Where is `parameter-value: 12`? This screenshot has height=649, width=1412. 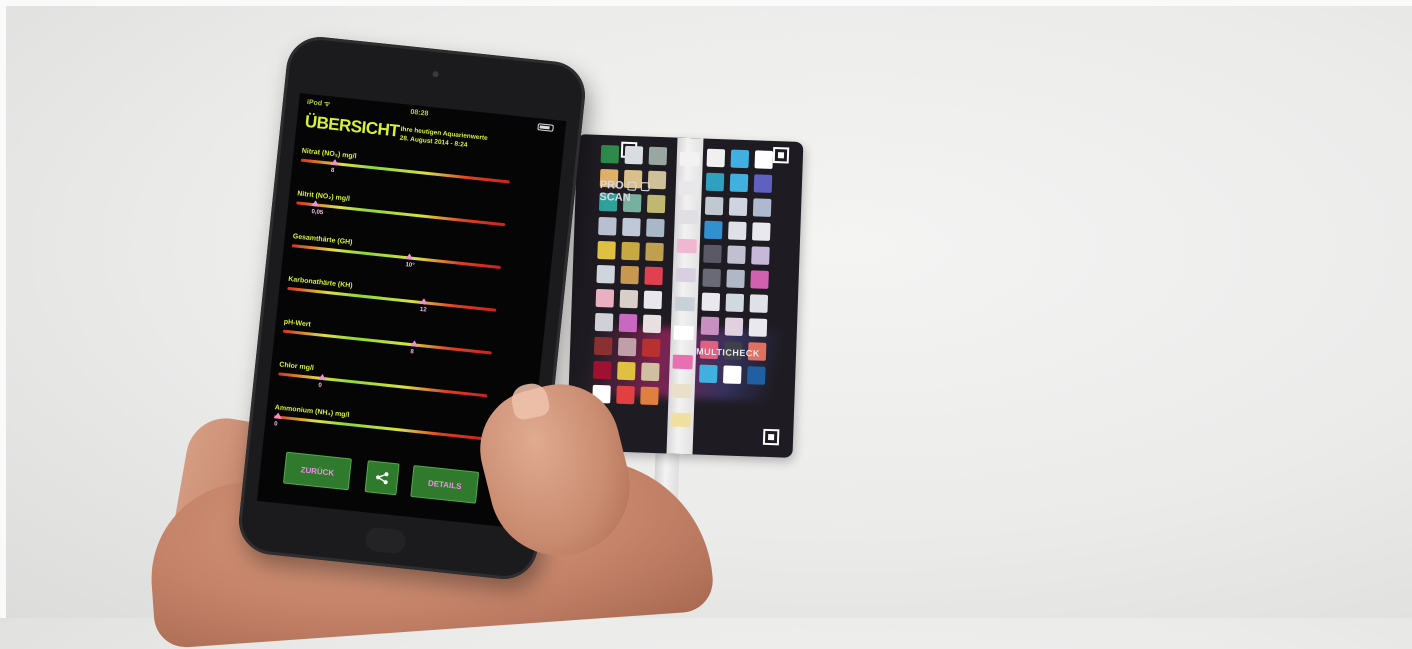
parameter-value: 12 is located at coordinates (423, 310).